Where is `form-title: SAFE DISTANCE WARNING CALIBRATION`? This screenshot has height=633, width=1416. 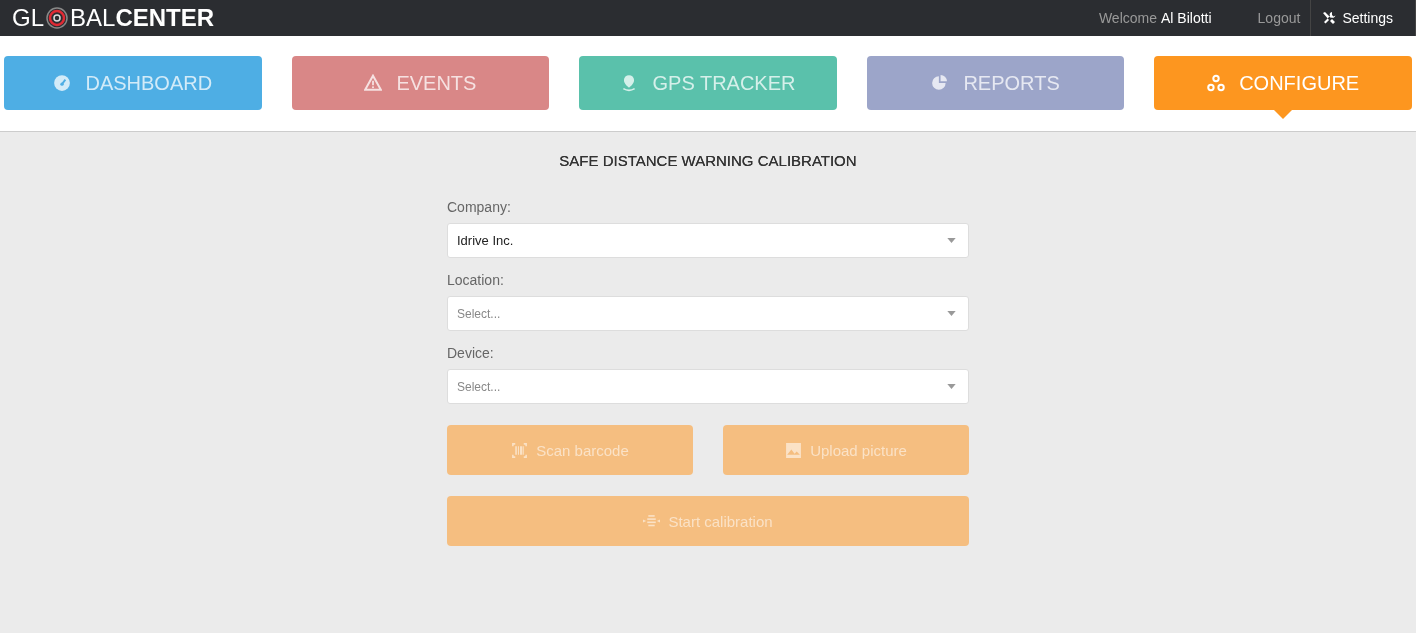 form-title: SAFE DISTANCE WARNING CALIBRATION is located at coordinates (708, 160).